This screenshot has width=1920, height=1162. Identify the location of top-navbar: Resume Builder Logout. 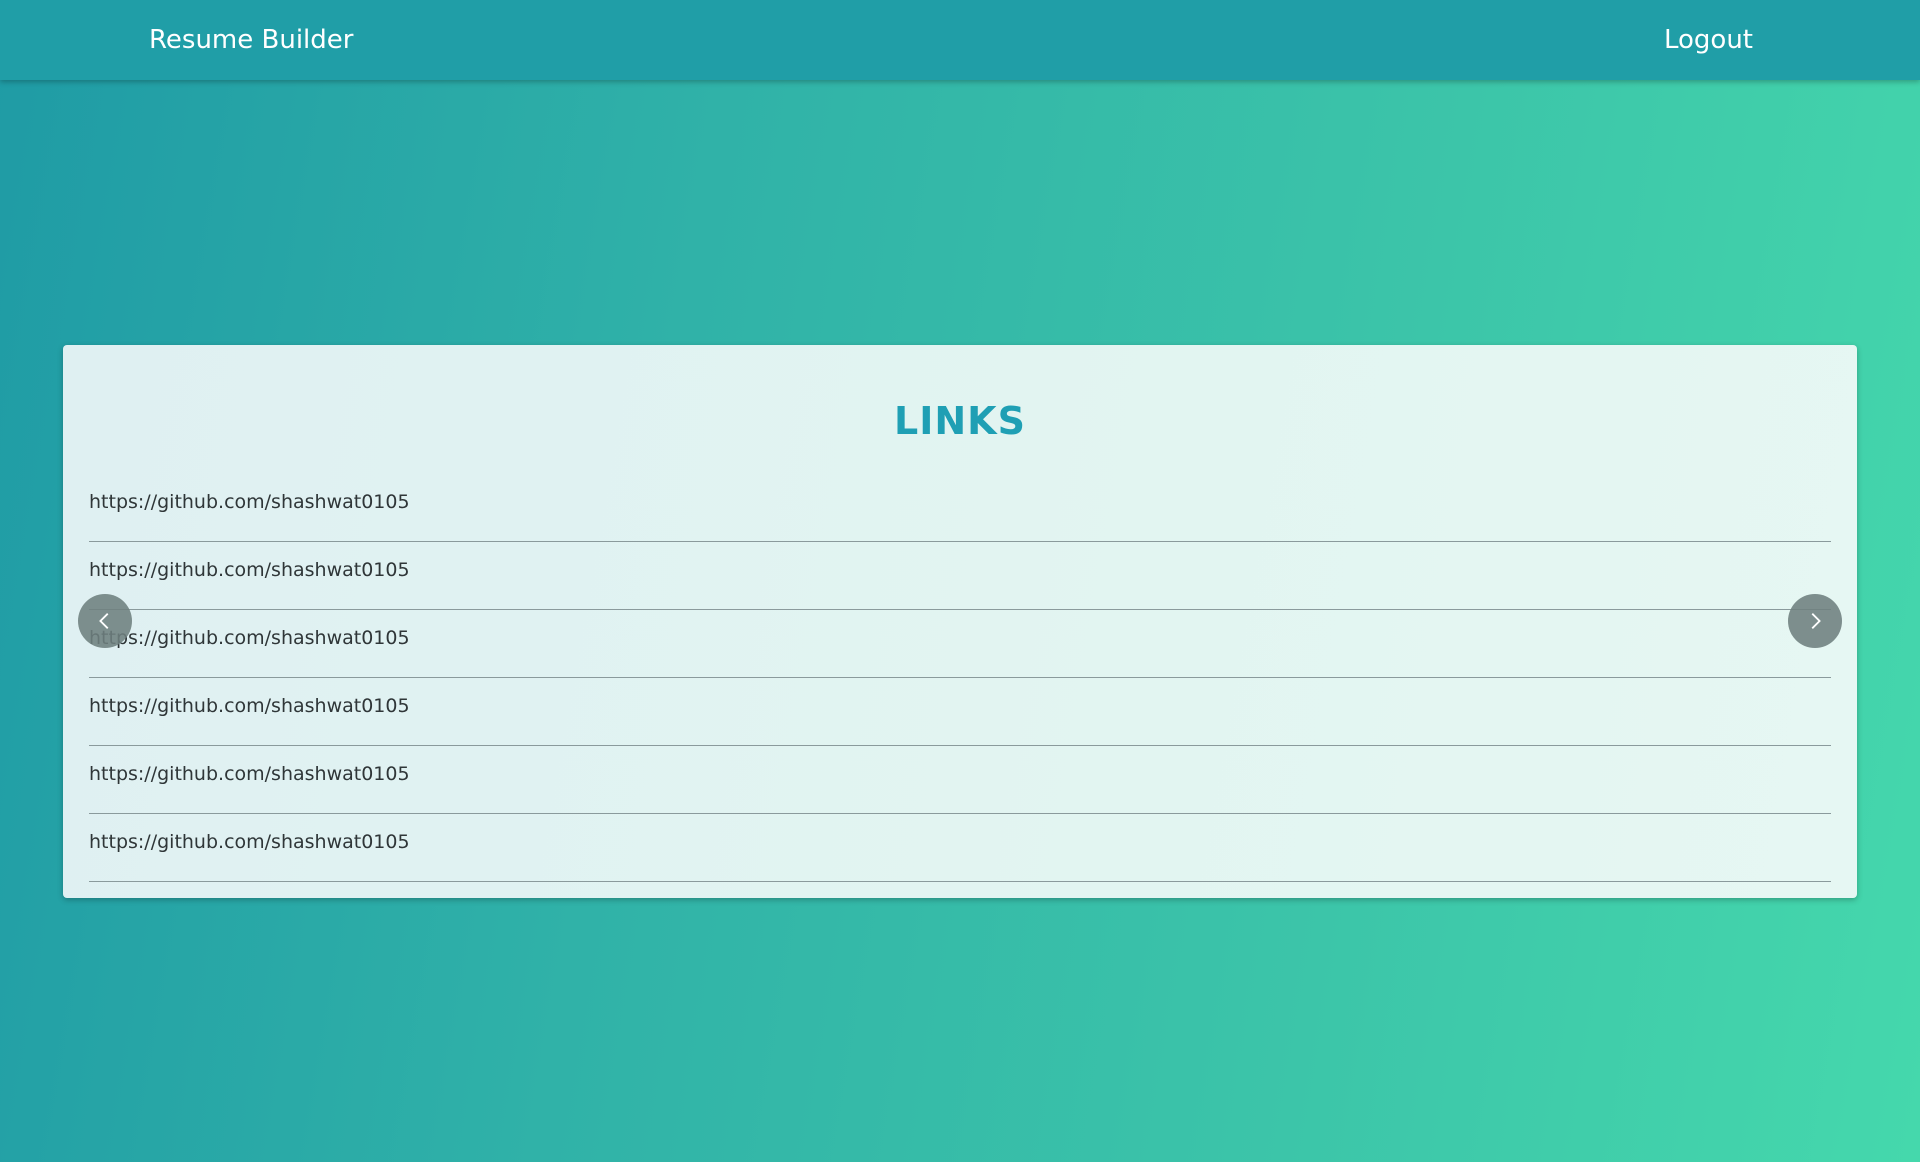
(960, 40).